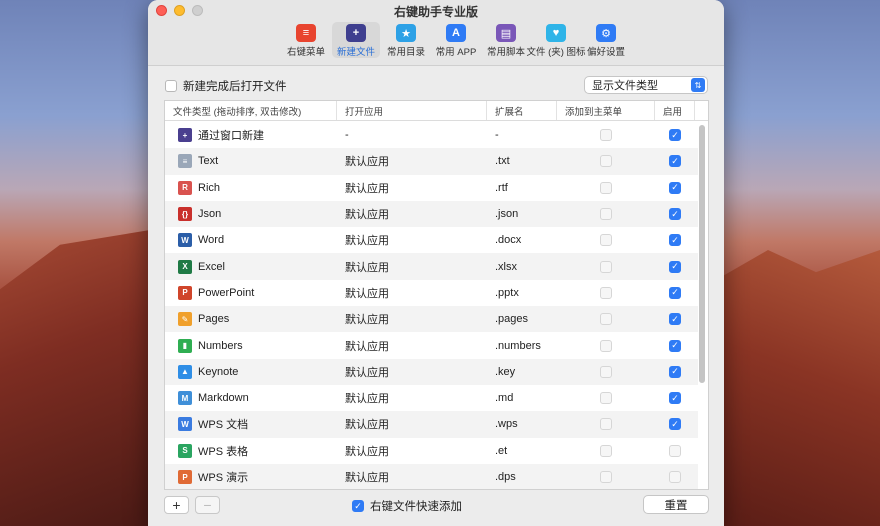  What do you see at coordinates (606, 40) in the screenshot?
I see `toolbar-tab-6: ⚙ 偏好设置` at bounding box center [606, 40].